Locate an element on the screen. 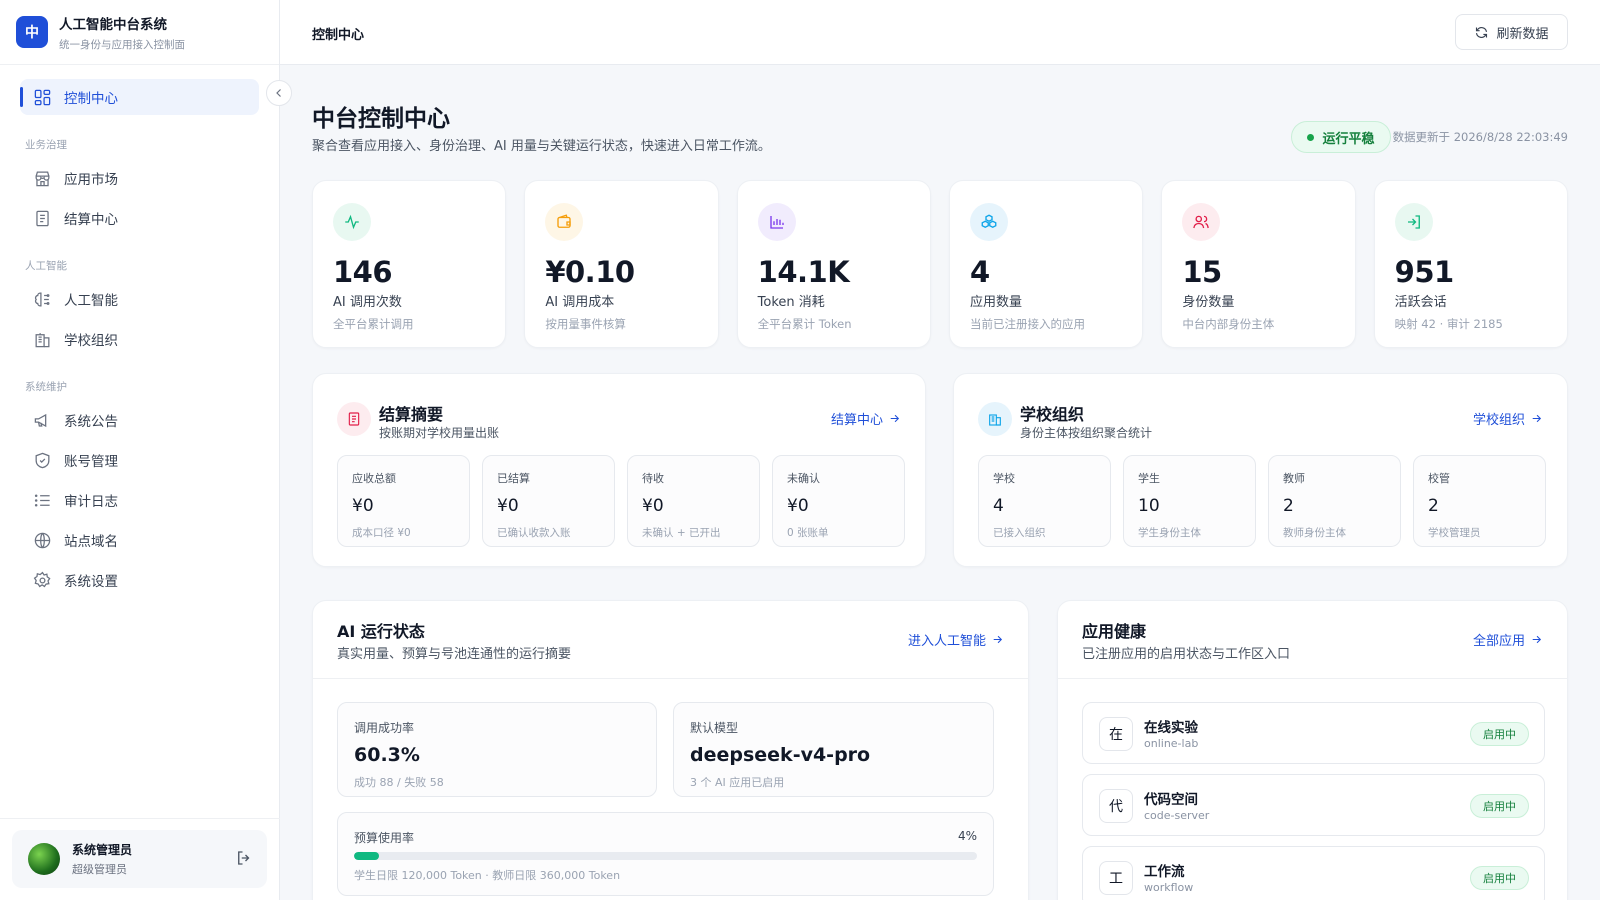 This screenshot has width=1600, height=900. stat-sub: 按用量事件核算 is located at coordinates (585, 324).